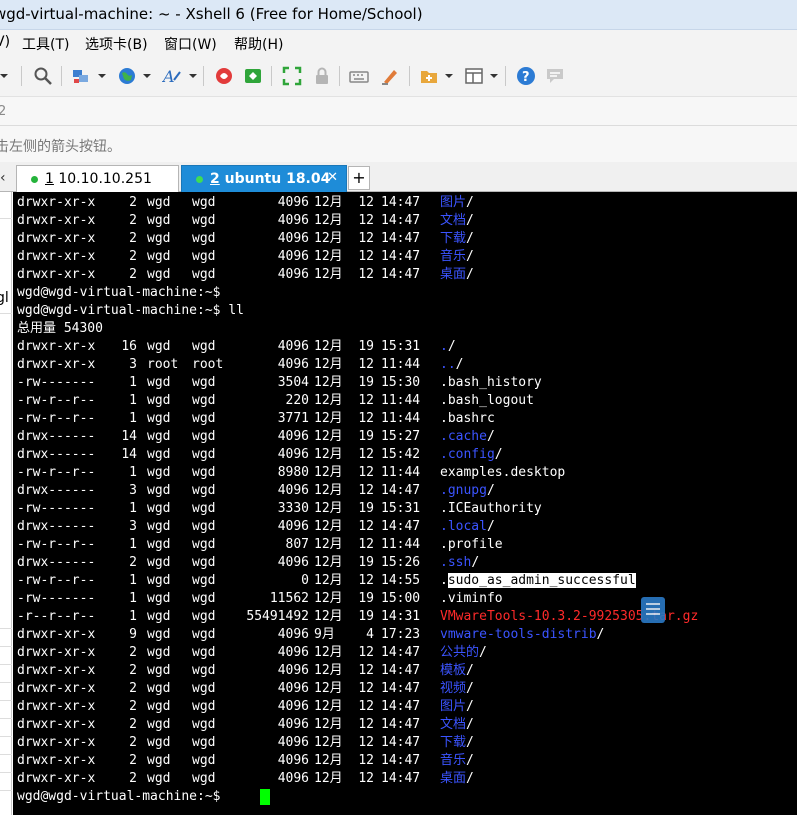  Describe the element at coordinates (127, 76) in the screenshot. I see `globe-icon` at that location.